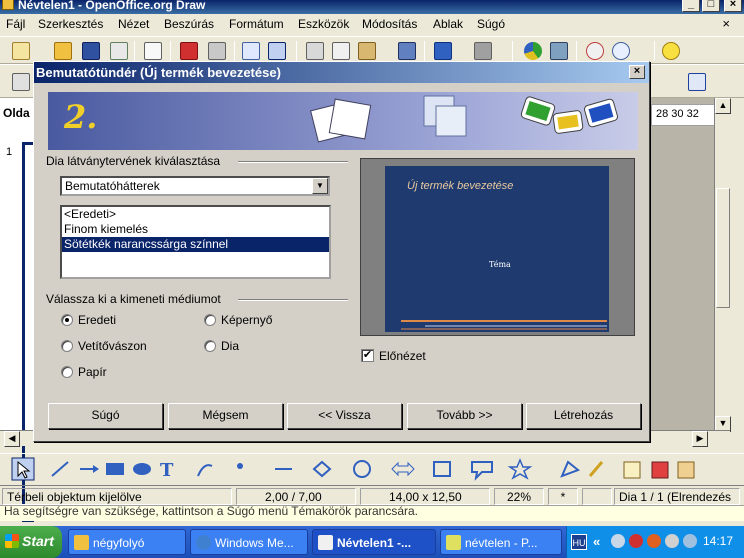 This screenshot has width=744, height=558. I want to click on menu-modify: Módosítás, so click(389, 24).